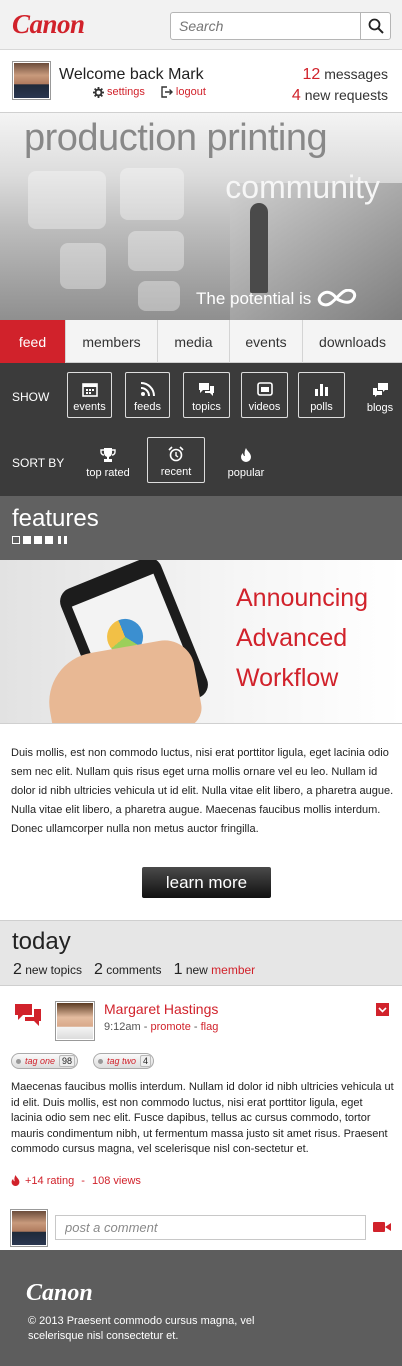 This screenshot has width=402, height=1366. What do you see at coordinates (196, 970) in the screenshot?
I see `members-prefix: new` at bounding box center [196, 970].